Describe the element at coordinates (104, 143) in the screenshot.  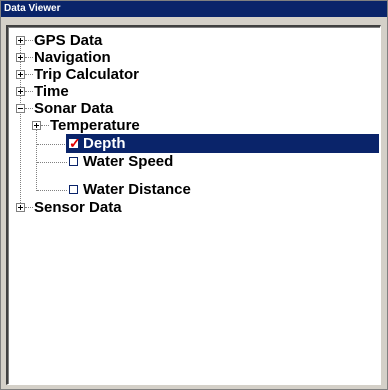
I see `tree-item-label: Depth` at that location.